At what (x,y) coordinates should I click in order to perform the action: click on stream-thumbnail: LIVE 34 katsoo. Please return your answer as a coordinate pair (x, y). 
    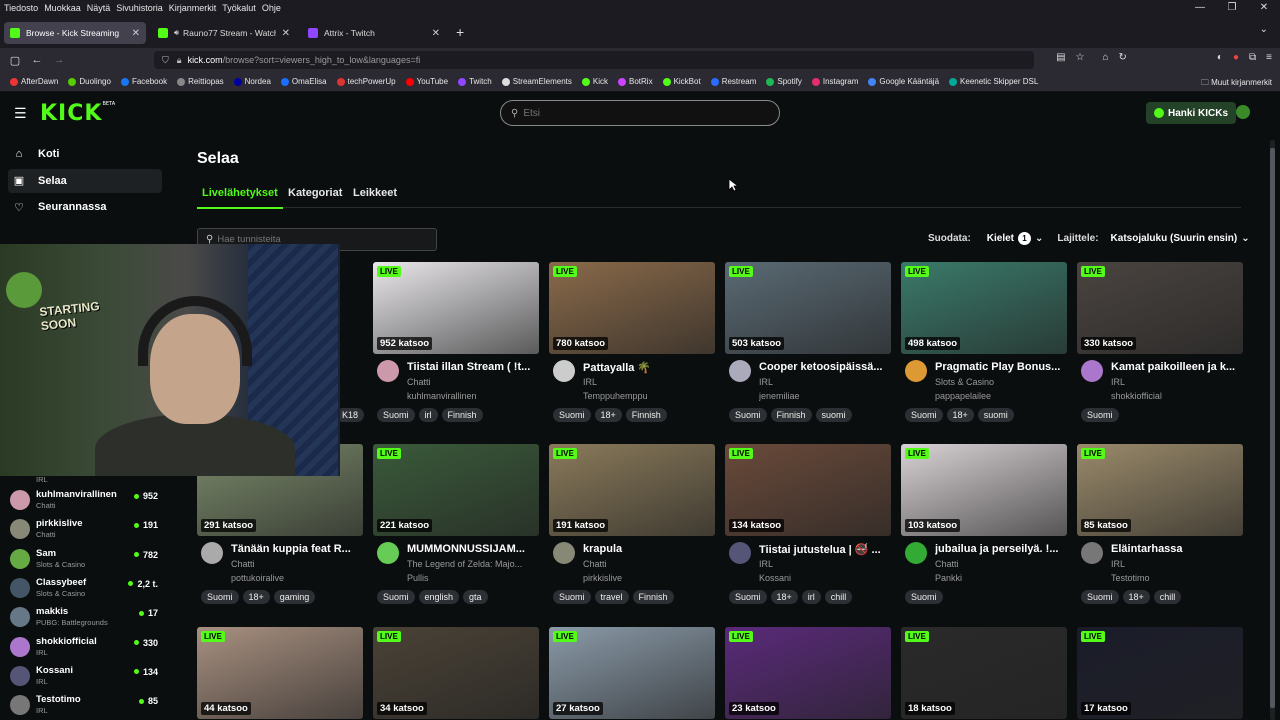
    Looking at the image, I should click on (456, 673).